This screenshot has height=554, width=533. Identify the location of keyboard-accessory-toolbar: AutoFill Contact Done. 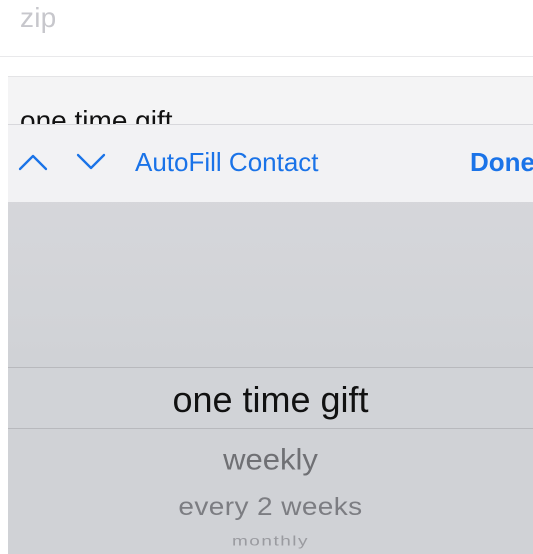
(270, 163).